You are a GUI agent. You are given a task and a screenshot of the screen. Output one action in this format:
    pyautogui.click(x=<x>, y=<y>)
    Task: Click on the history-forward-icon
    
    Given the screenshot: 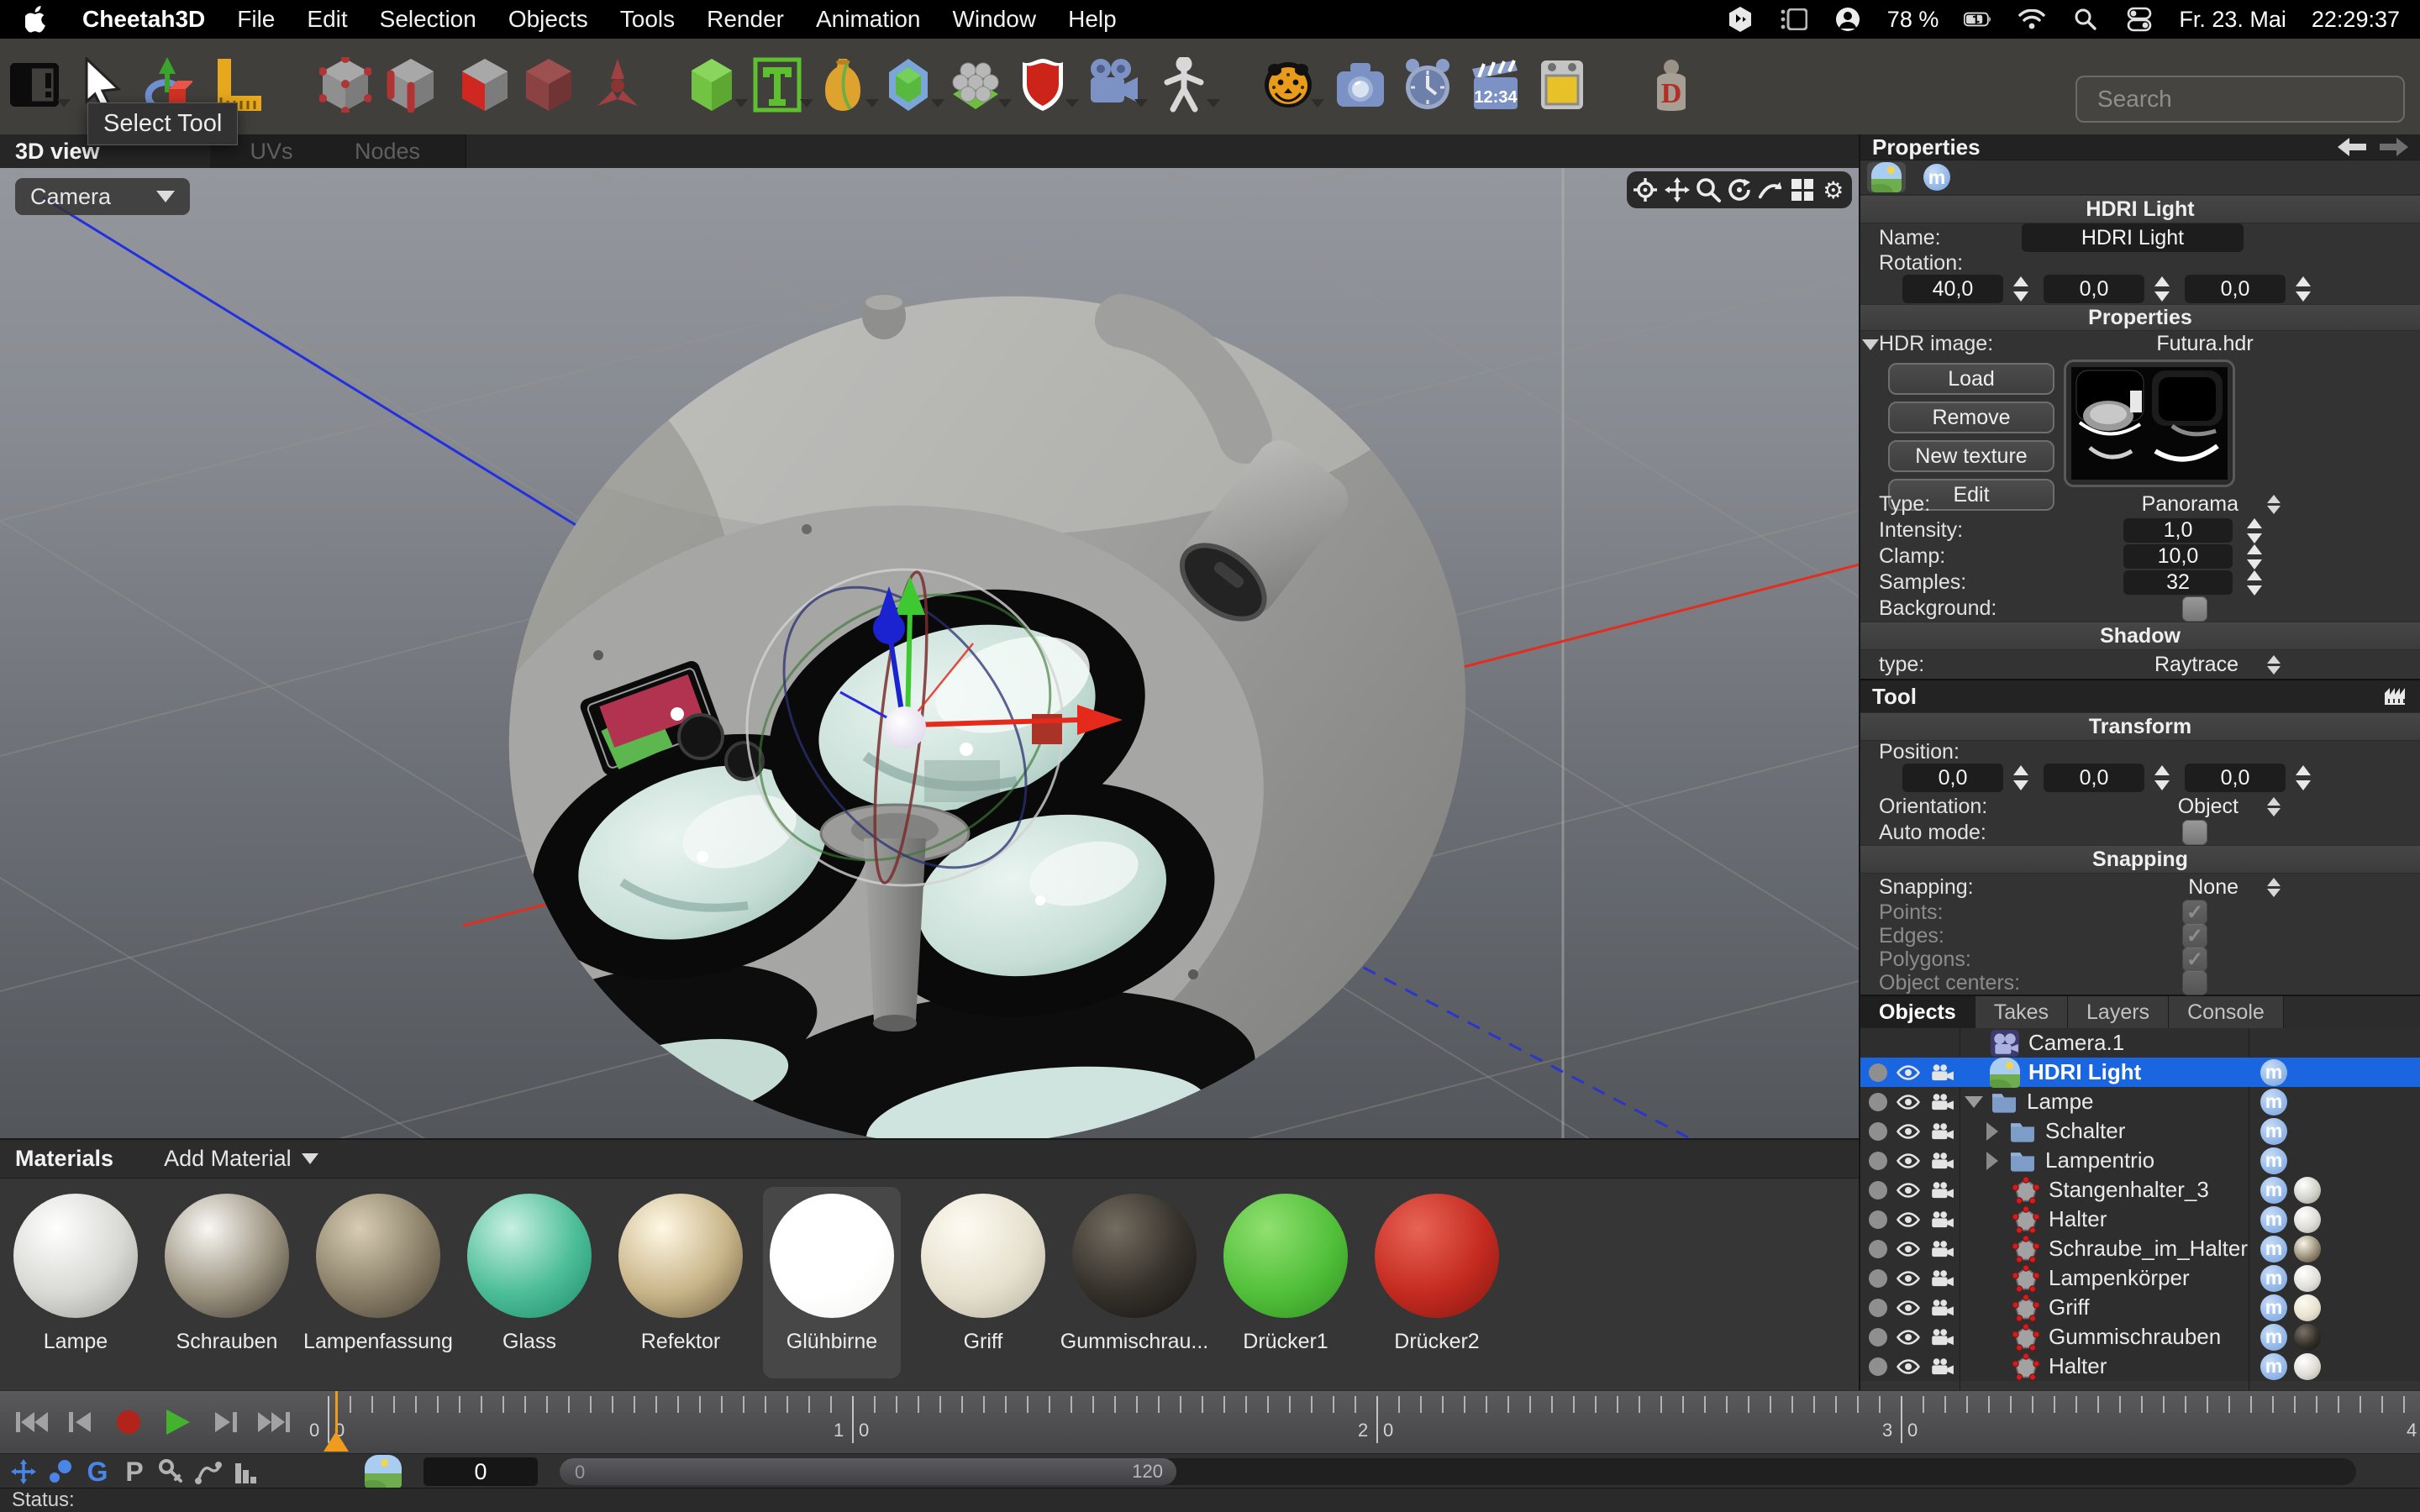 What is the action you would take?
    pyautogui.click(x=2394, y=147)
    